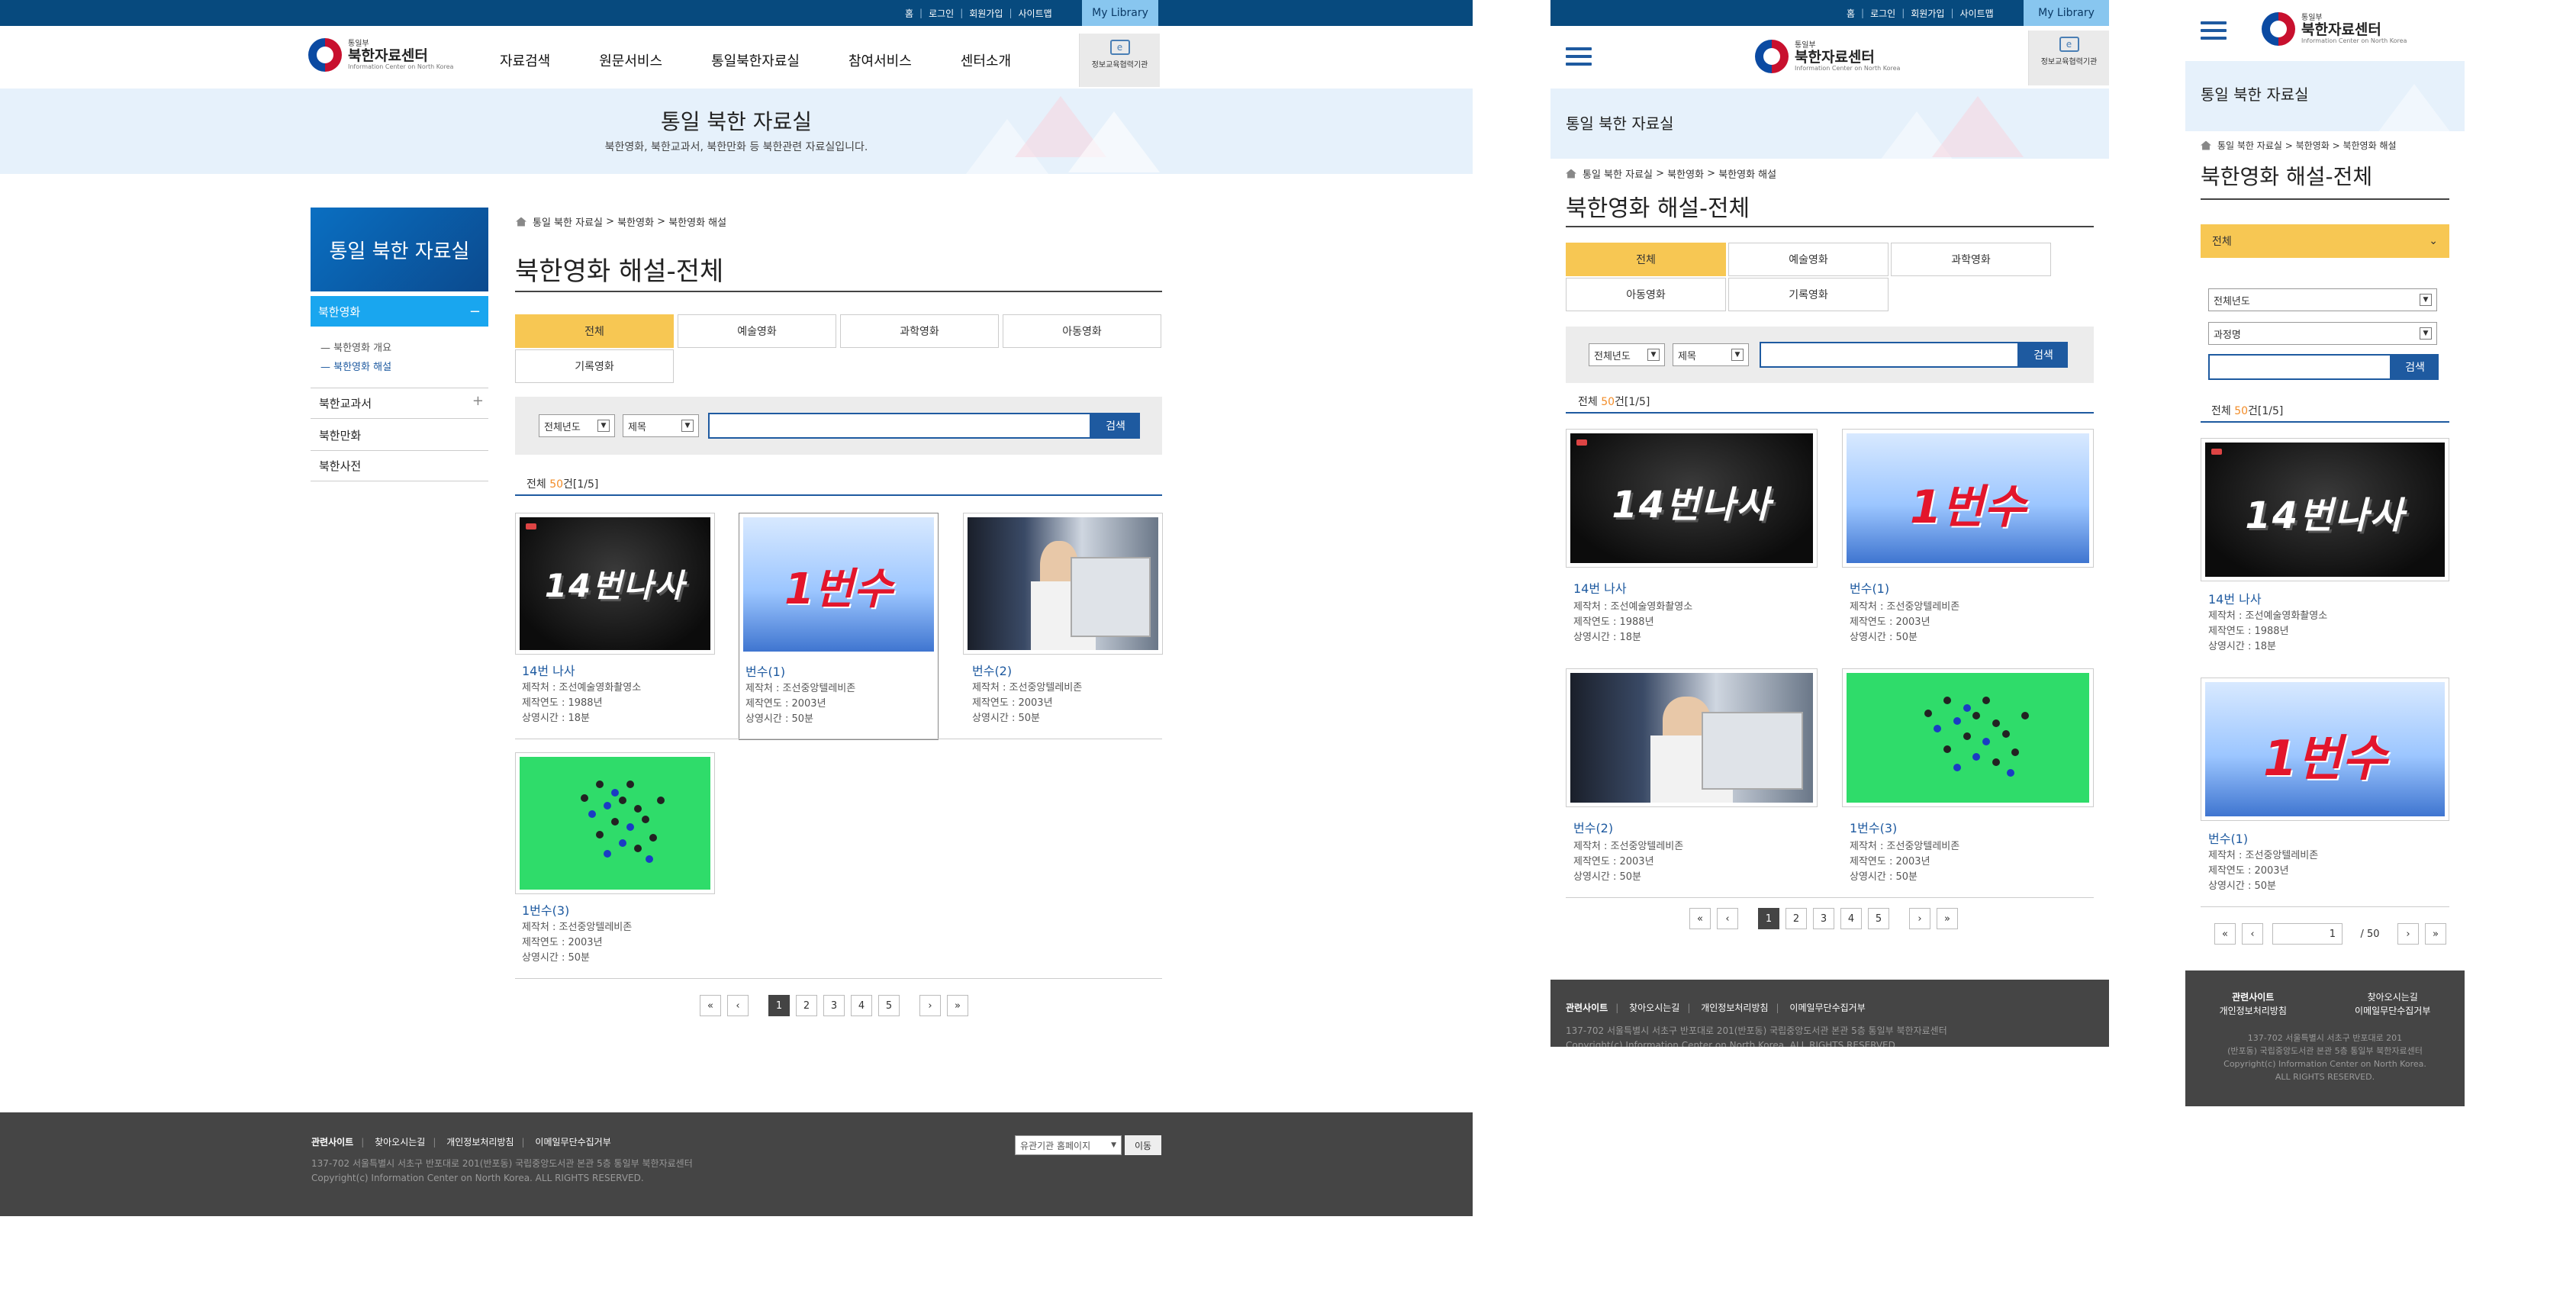 Image resolution: width=2576 pixels, height=1310 pixels. What do you see at coordinates (2325, 241) in the screenshot?
I see `tab-dropdown: 전체 ⌄` at bounding box center [2325, 241].